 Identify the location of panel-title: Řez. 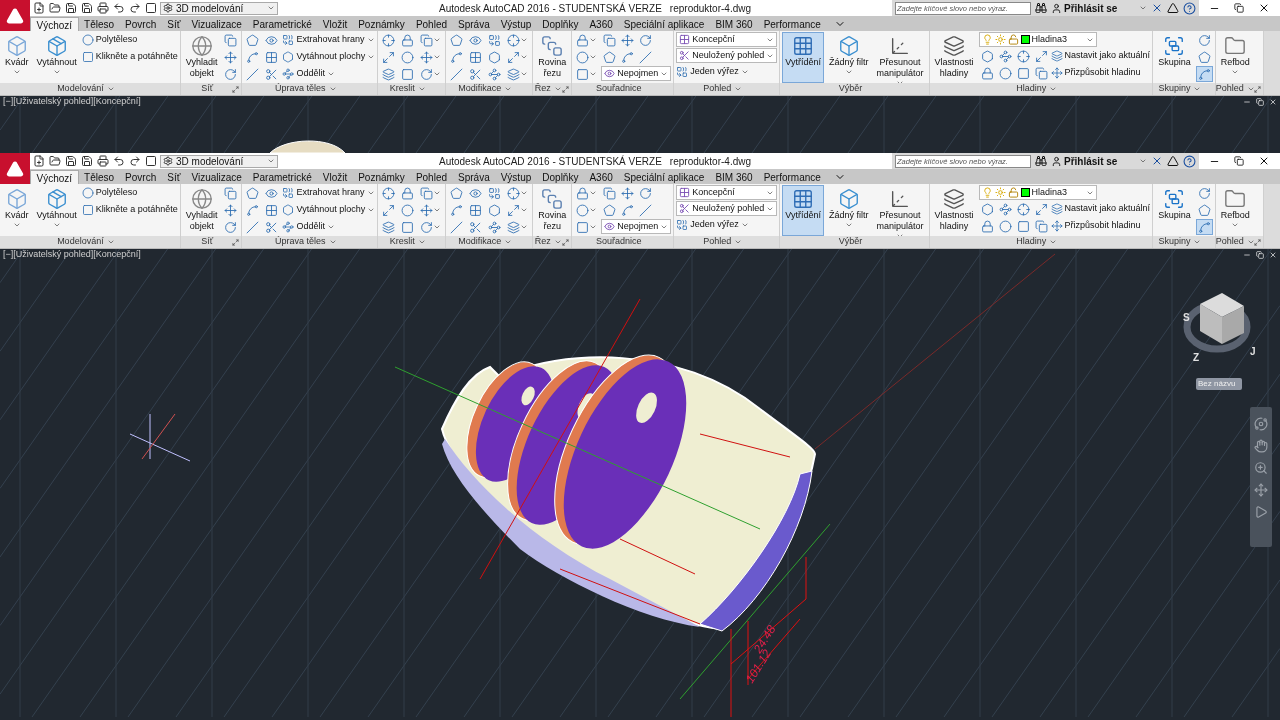
(542, 89).